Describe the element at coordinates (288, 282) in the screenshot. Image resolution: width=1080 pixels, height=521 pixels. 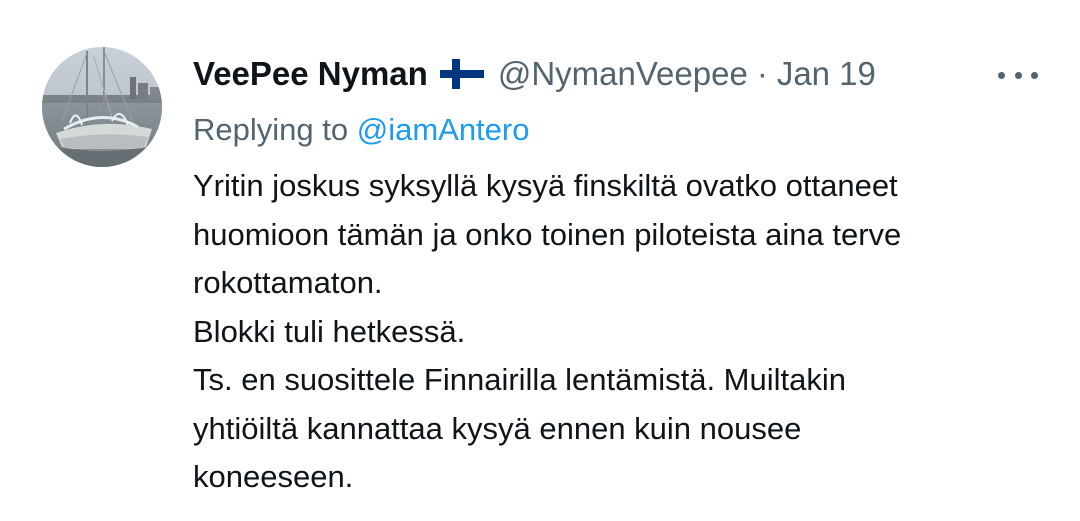
I see `tweet-text-line: rokottamaton.` at that location.